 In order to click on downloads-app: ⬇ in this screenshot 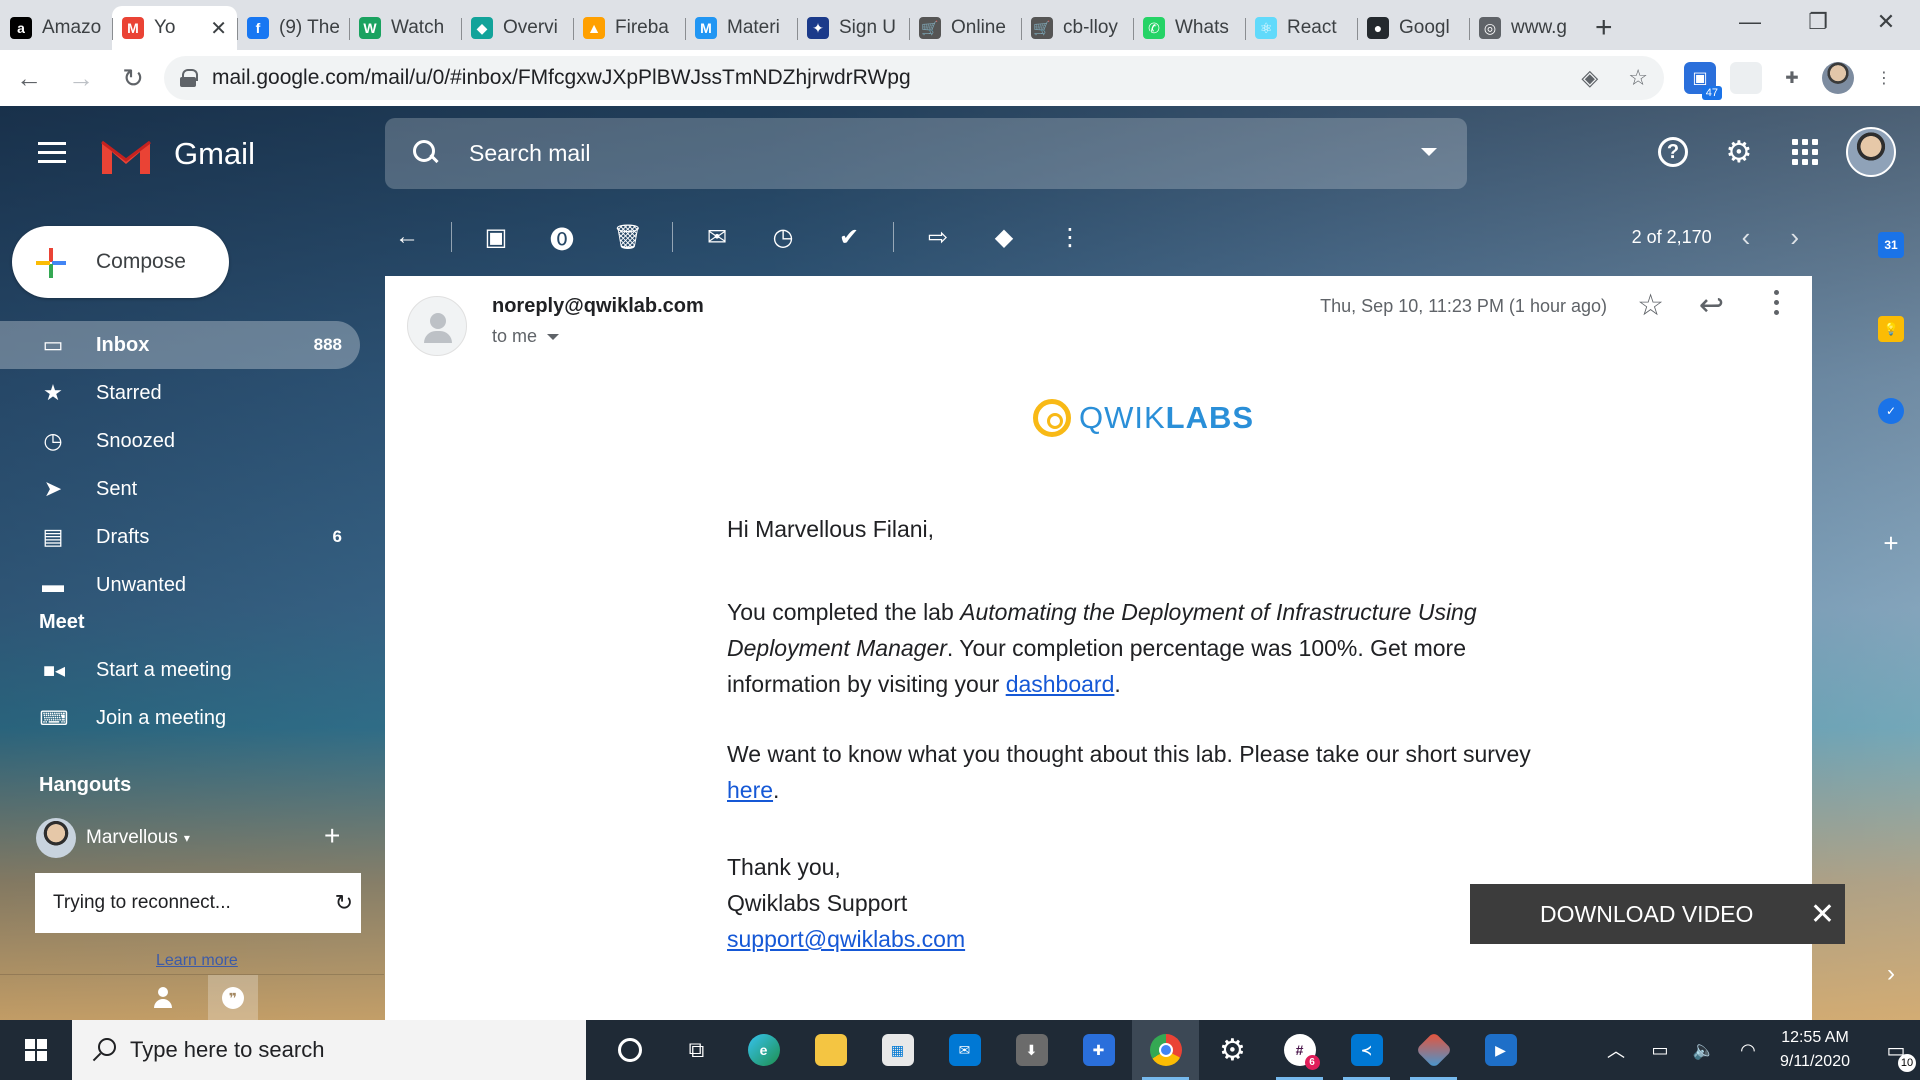, I will do `click(1031, 1050)`.